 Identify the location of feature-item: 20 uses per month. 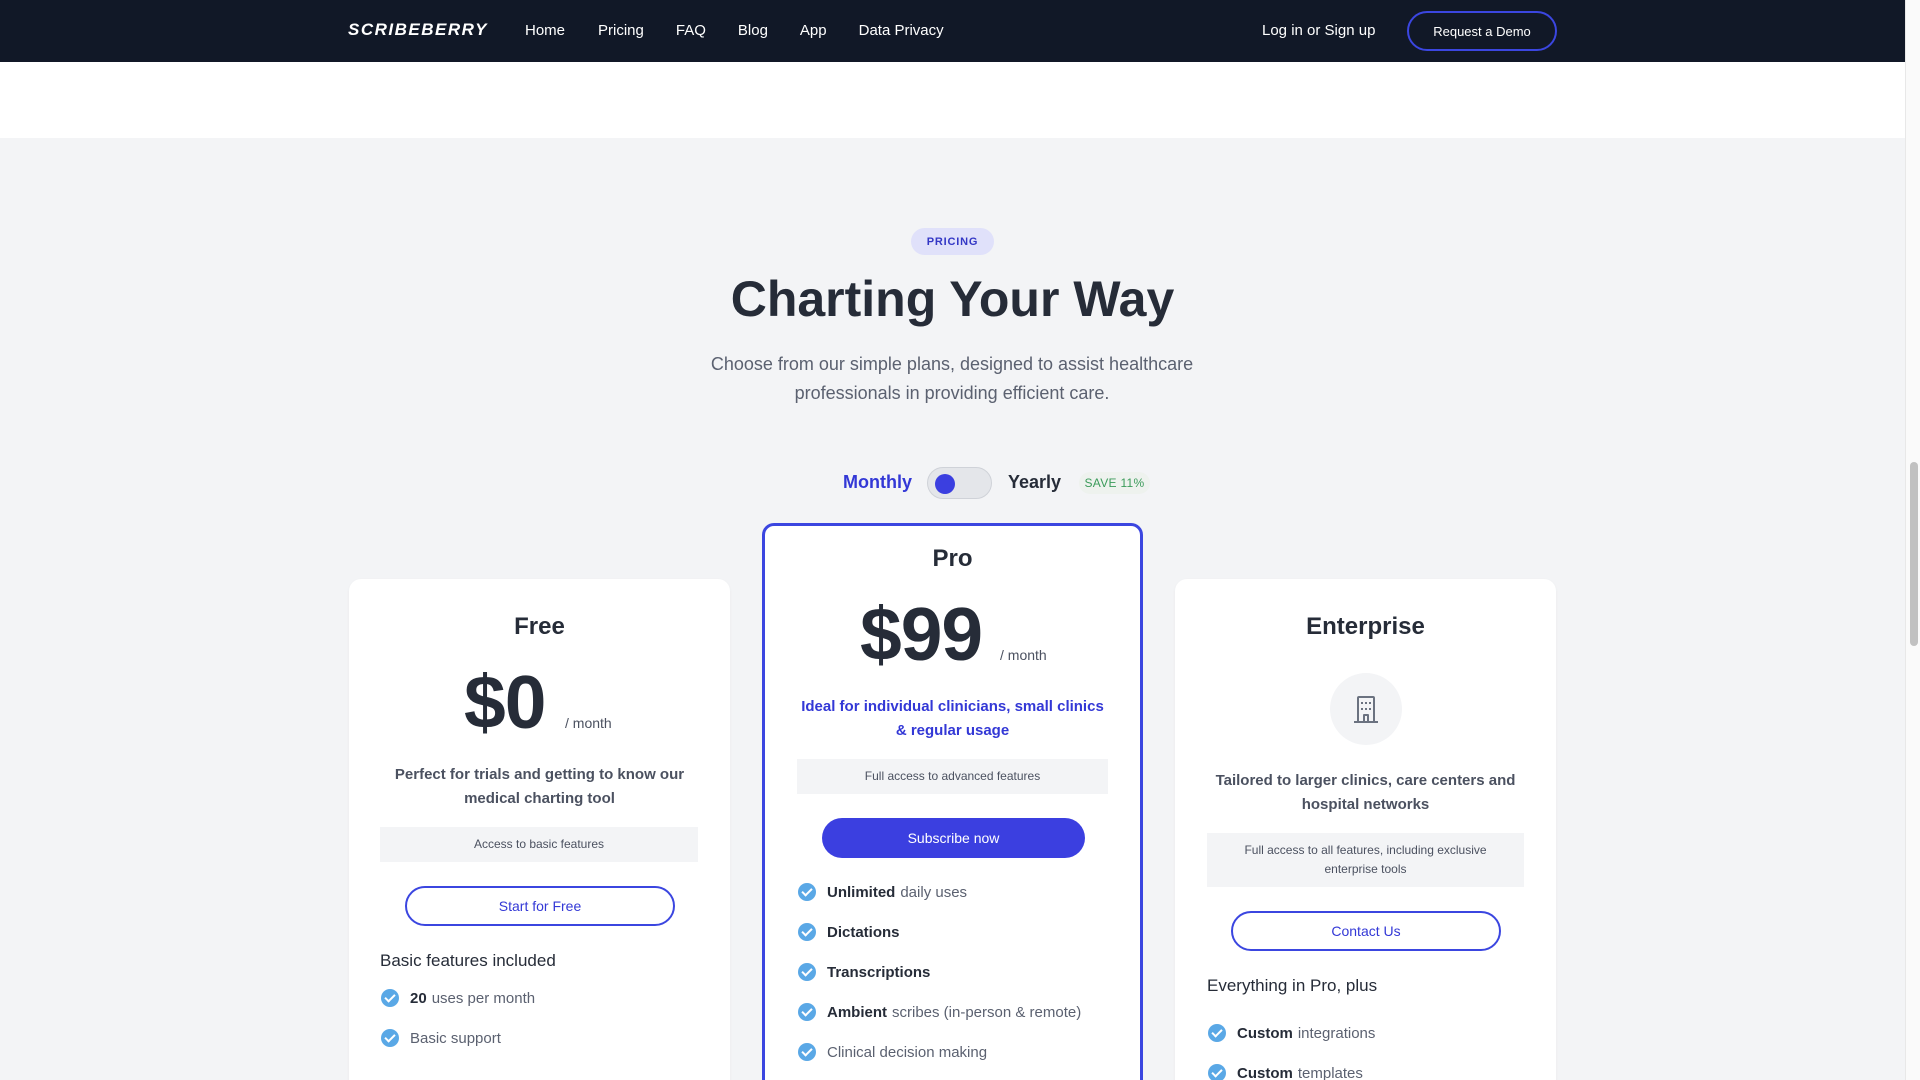
(458, 998).